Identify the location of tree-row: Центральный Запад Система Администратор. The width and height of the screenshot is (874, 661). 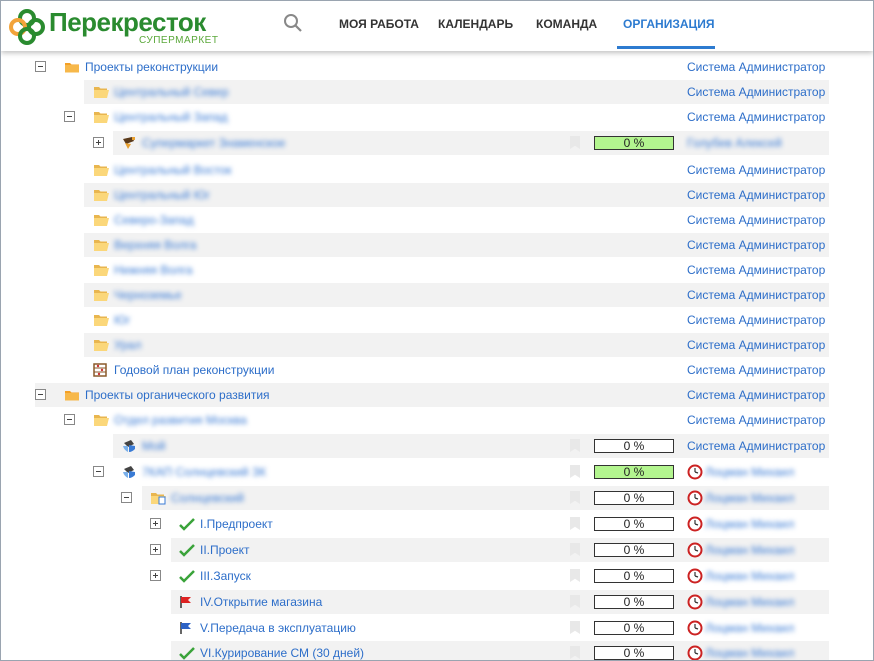
(446, 117).